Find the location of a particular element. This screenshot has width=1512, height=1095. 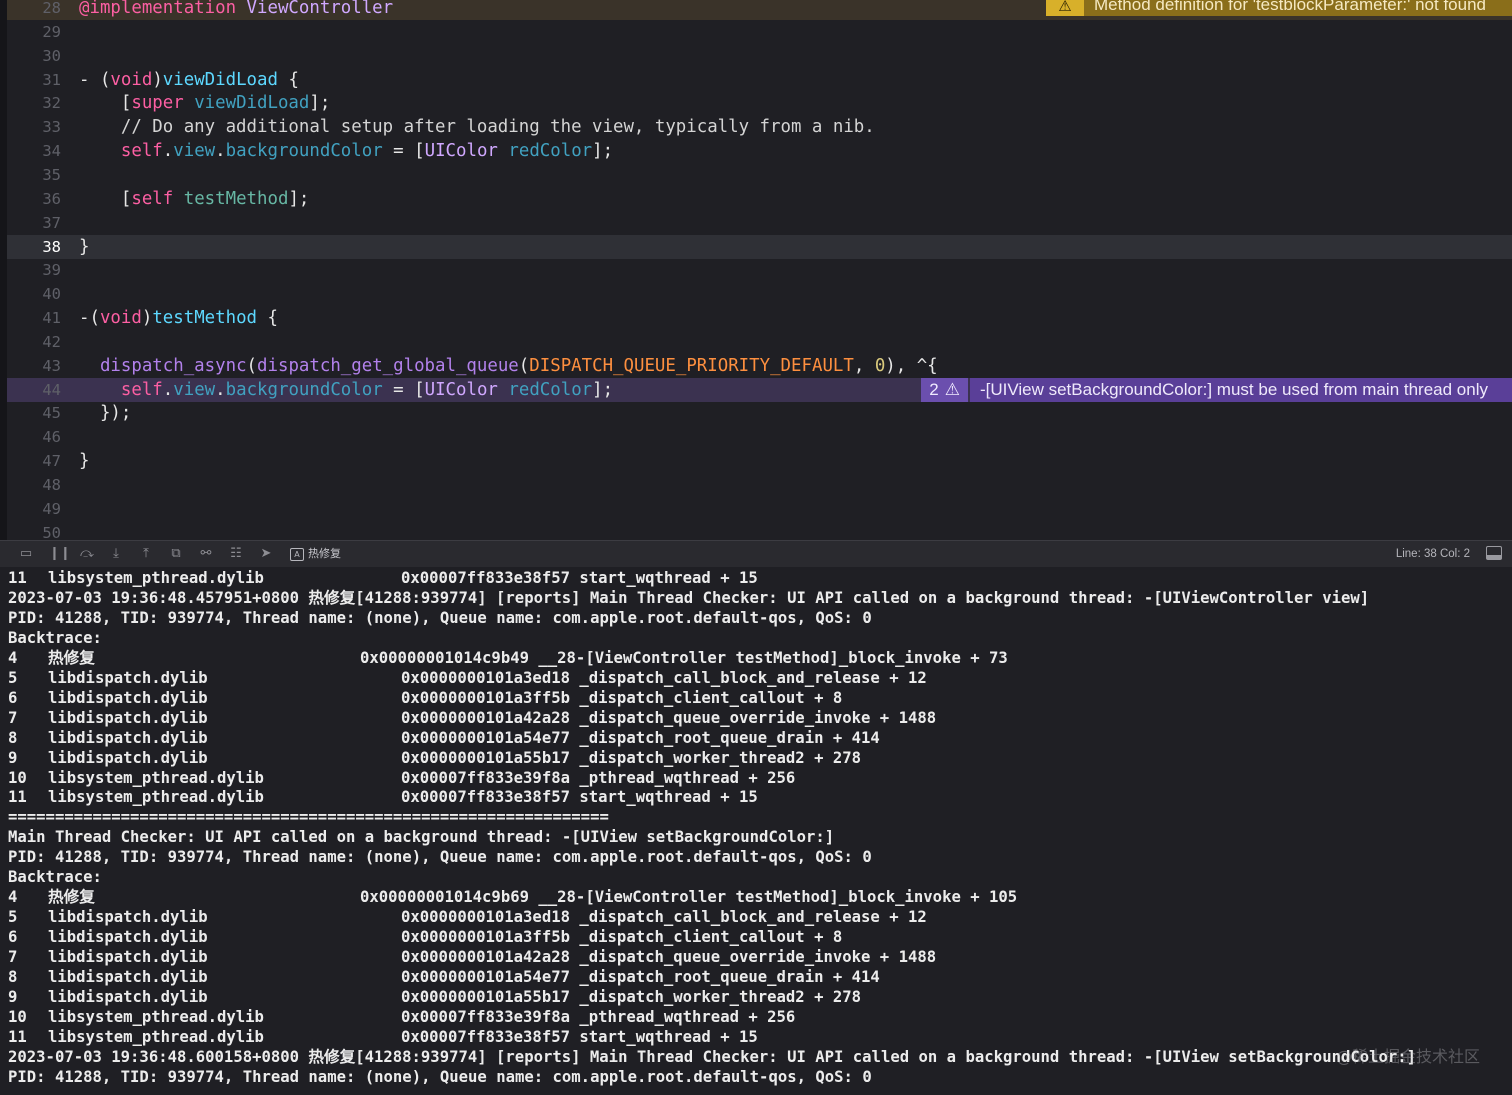

code-token: -( is located at coordinates (89, 318).